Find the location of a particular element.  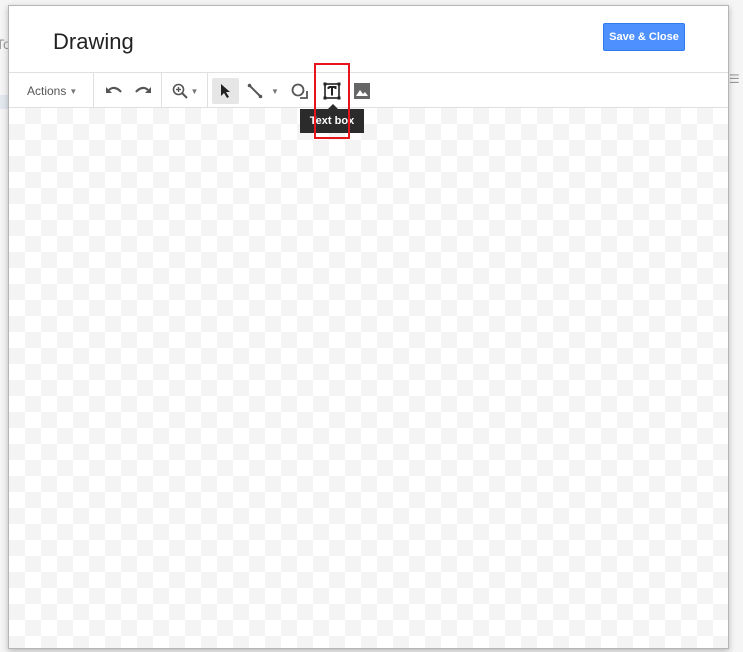

redo-button is located at coordinates (143, 91).